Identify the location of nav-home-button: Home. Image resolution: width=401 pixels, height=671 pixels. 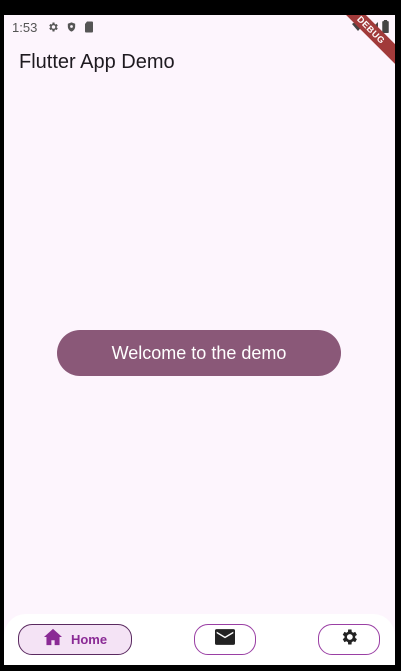
(75, 639).